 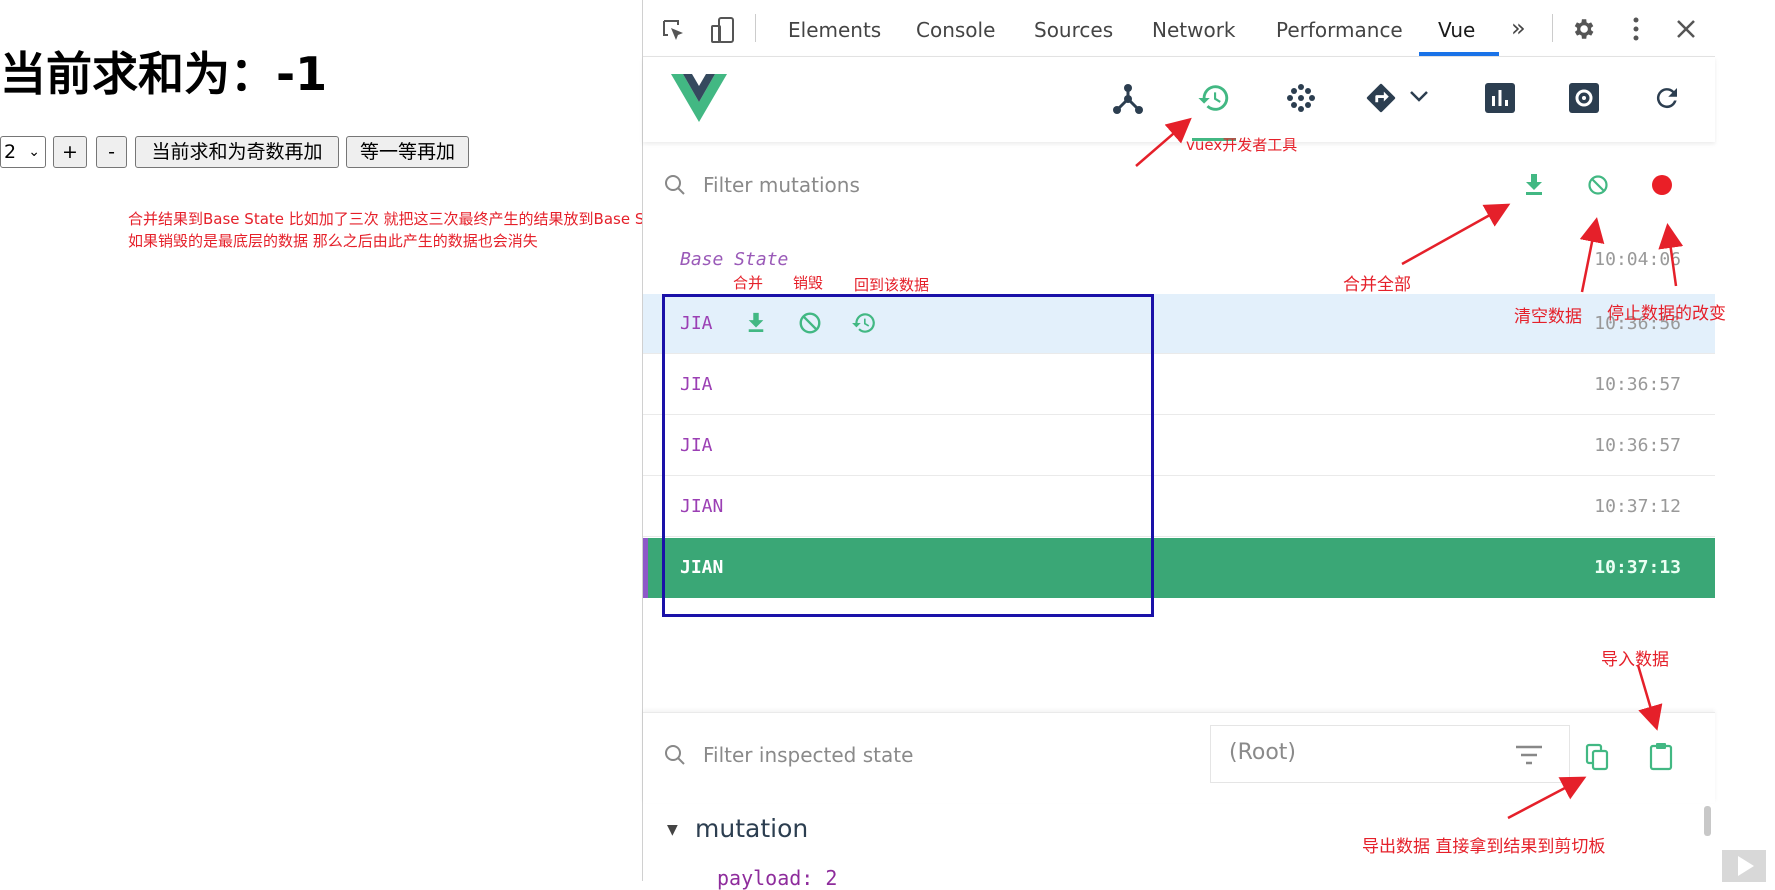 What do you see at coordinates (1456, 234) in the screenshot?
I see `arrow-commit-all` at bounding box center [1456, 234].